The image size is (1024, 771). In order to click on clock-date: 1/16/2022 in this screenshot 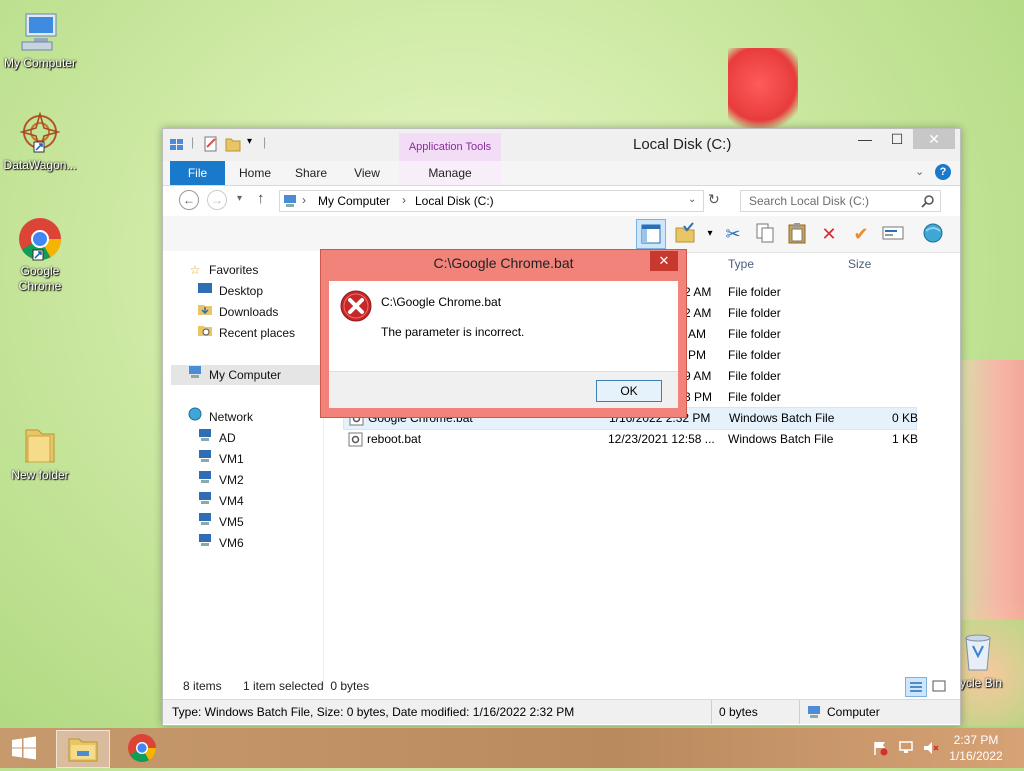, I will do `click(976, 756)`.